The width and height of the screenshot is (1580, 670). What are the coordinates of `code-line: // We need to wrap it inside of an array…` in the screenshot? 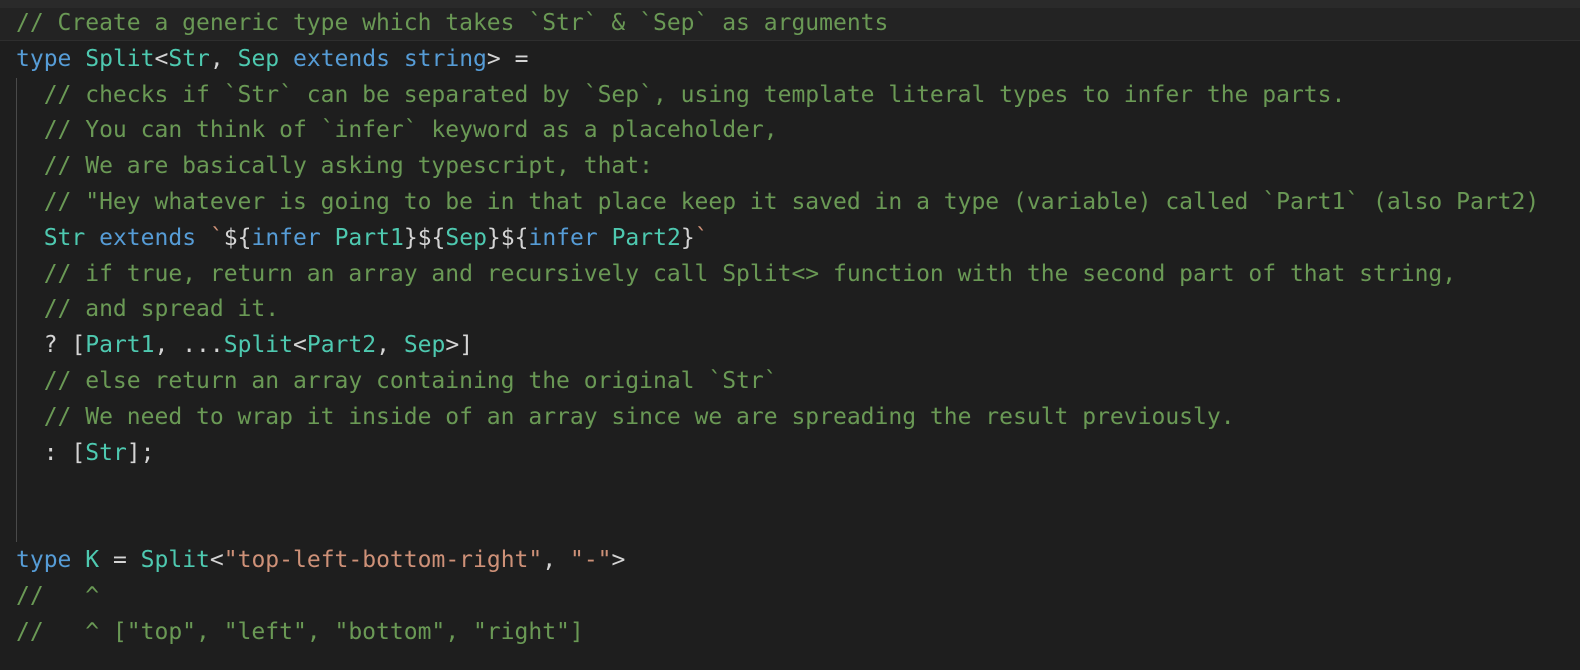 It's located at (777, 418).